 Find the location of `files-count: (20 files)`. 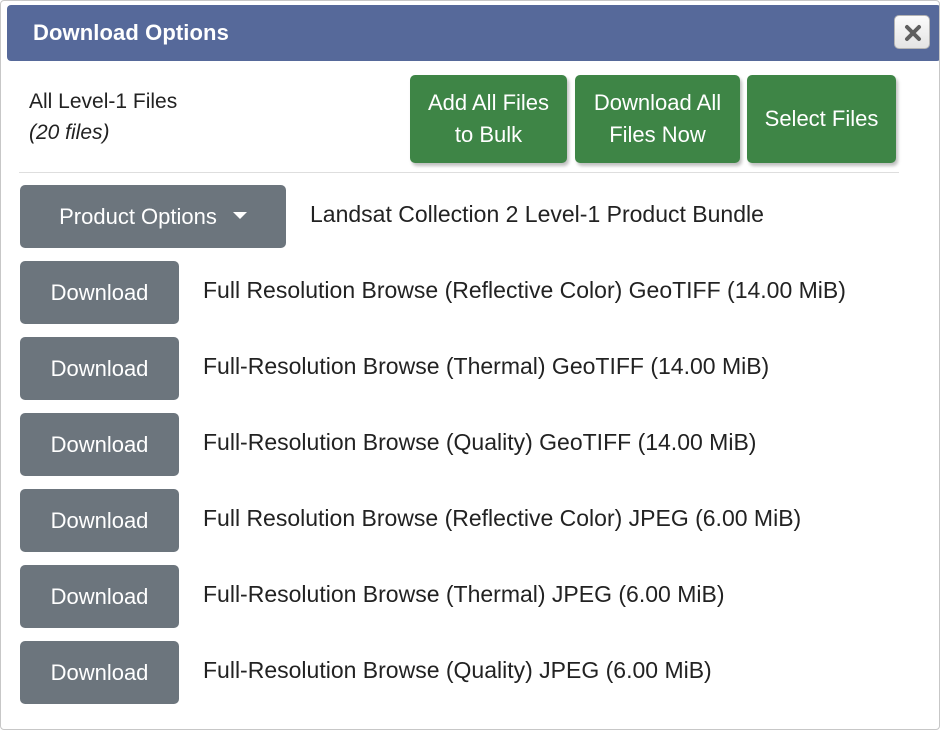

files-count: (20 files) is located at coordinates (69, 132).